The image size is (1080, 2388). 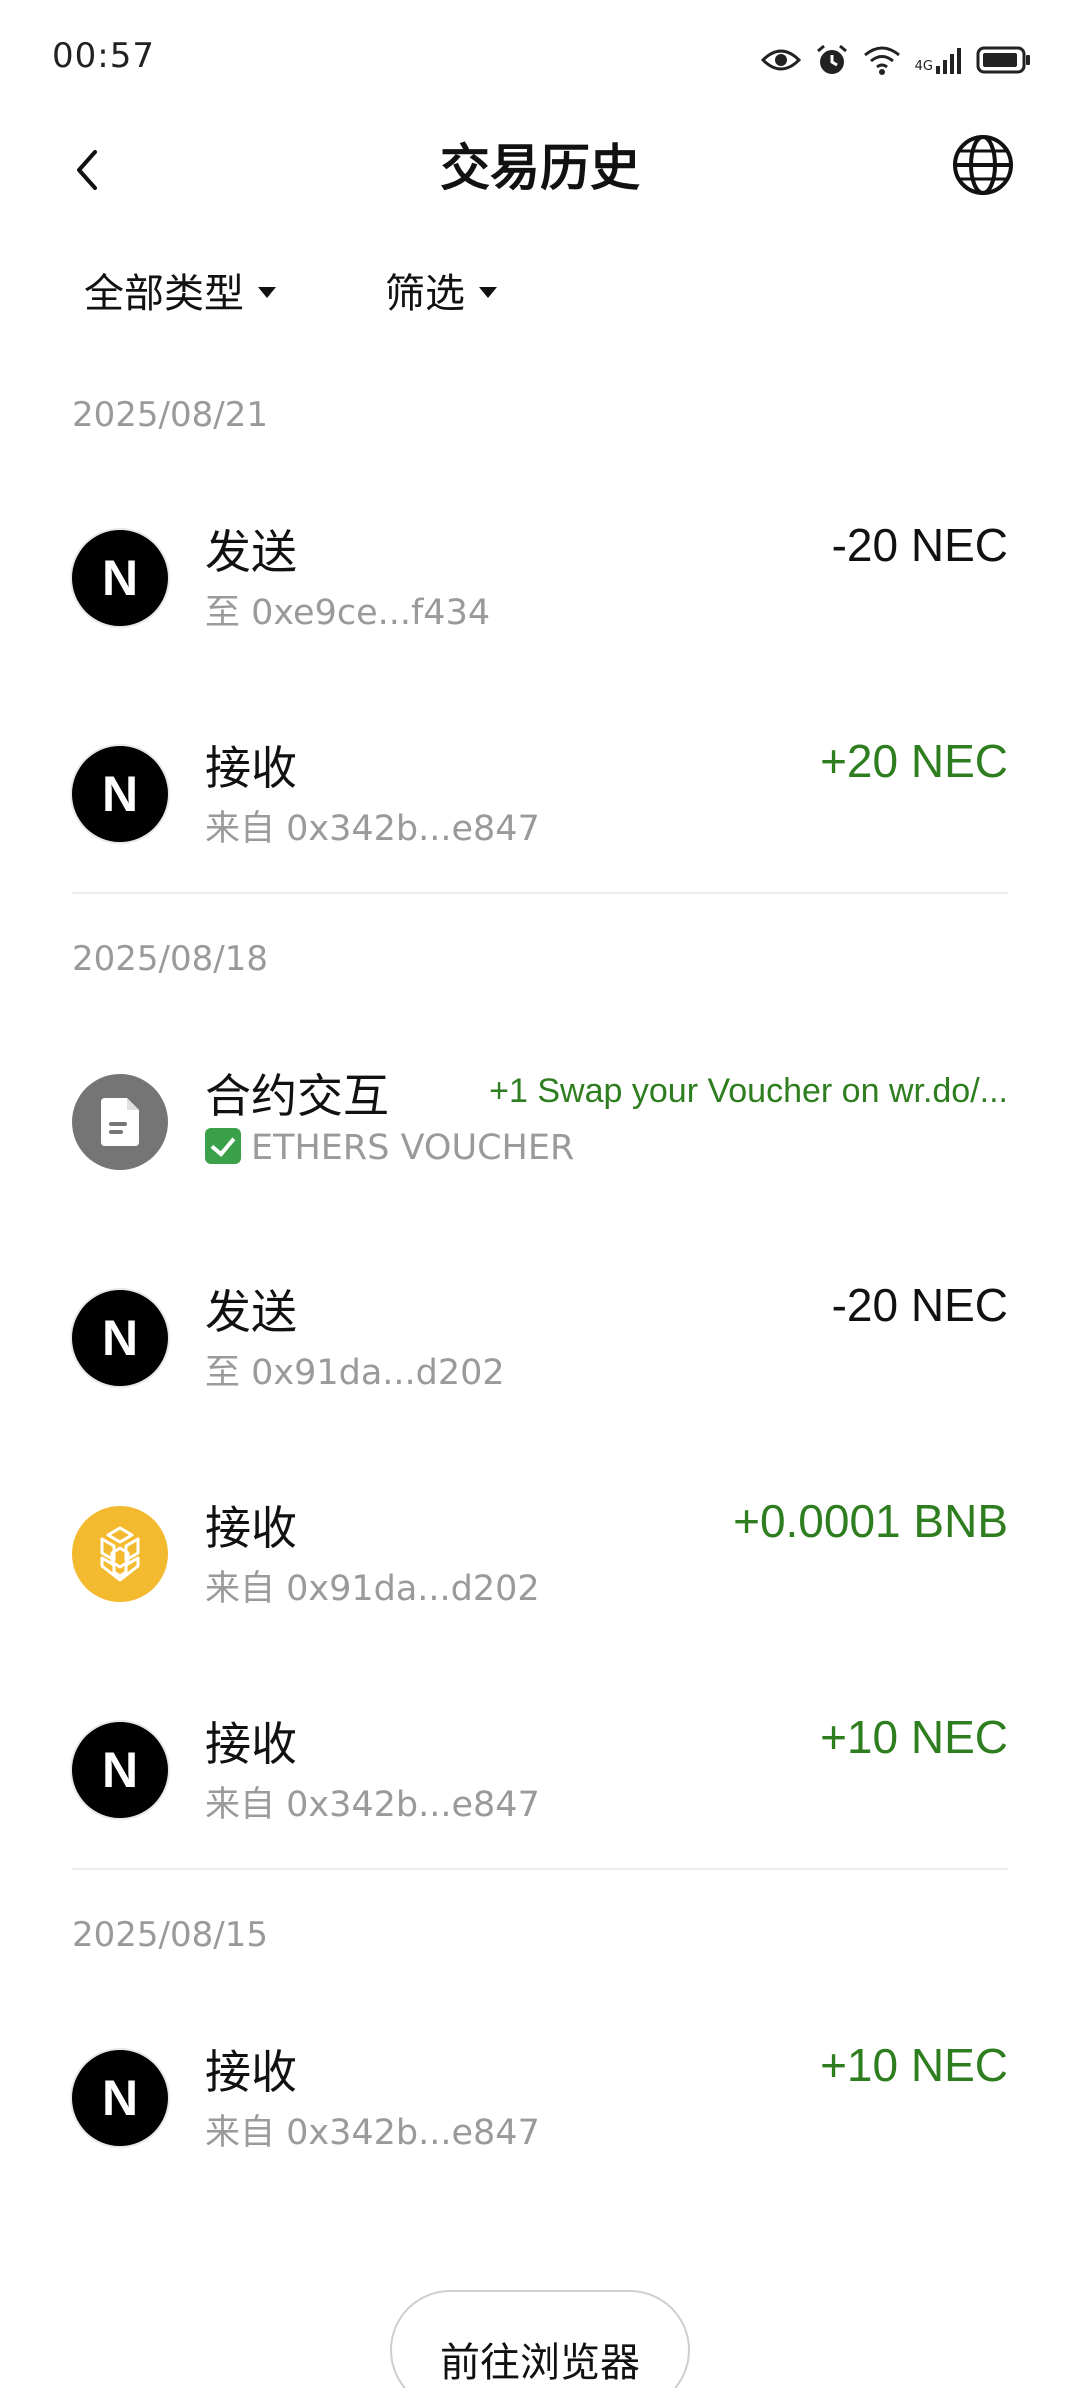 What do you see at coordinates (120, 1554) in the screenshot?
I see `bnb-token-icon` at bounding box center [120, 1554].